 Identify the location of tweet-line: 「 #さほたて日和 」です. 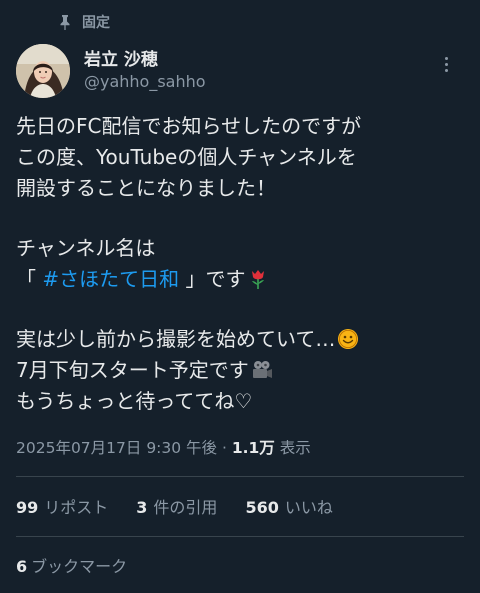
(241, 279).